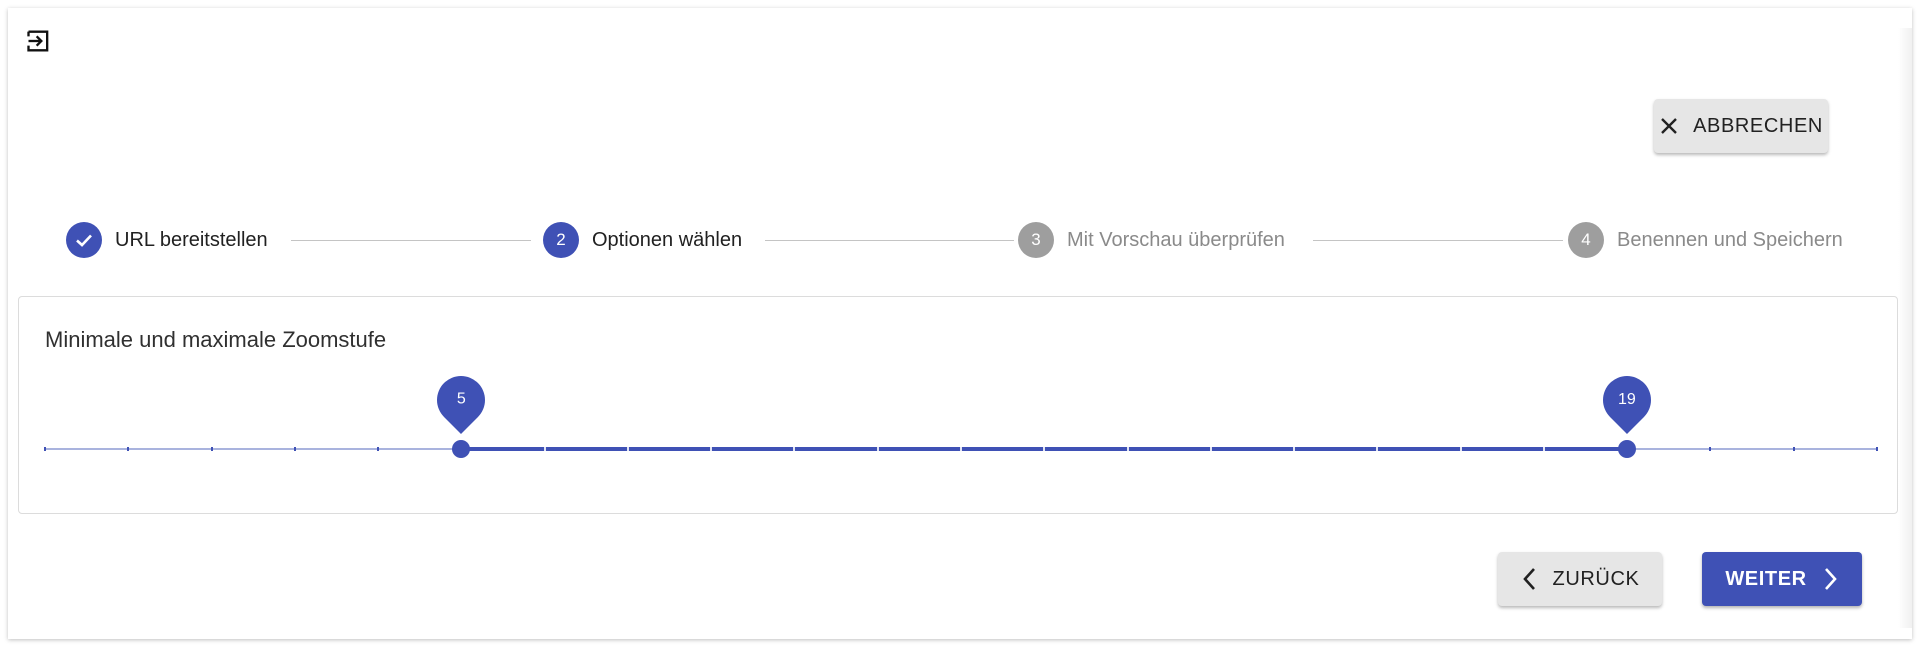 Image resolution: width=1920 pixels, height=647 pixels. I want to click on exit-button, so click(39, 41).